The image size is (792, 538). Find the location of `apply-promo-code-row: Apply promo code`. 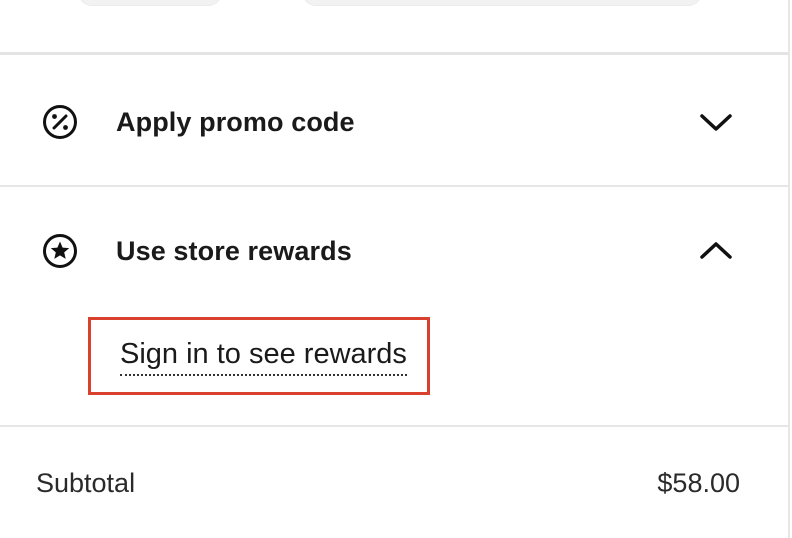

apply-promo-code-row: Apply promo code is located at coordinates (394, 122).